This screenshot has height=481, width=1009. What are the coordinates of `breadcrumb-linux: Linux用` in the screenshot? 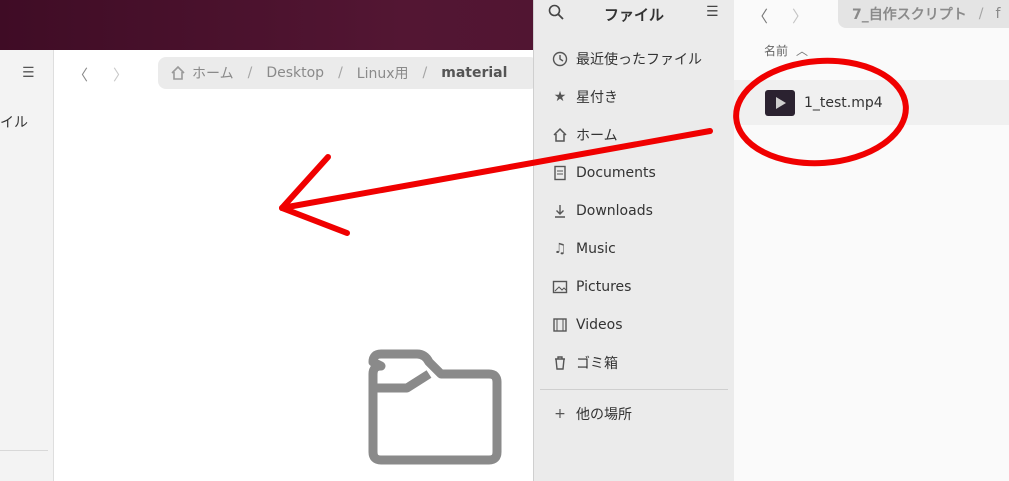 It's located at (383, 73).